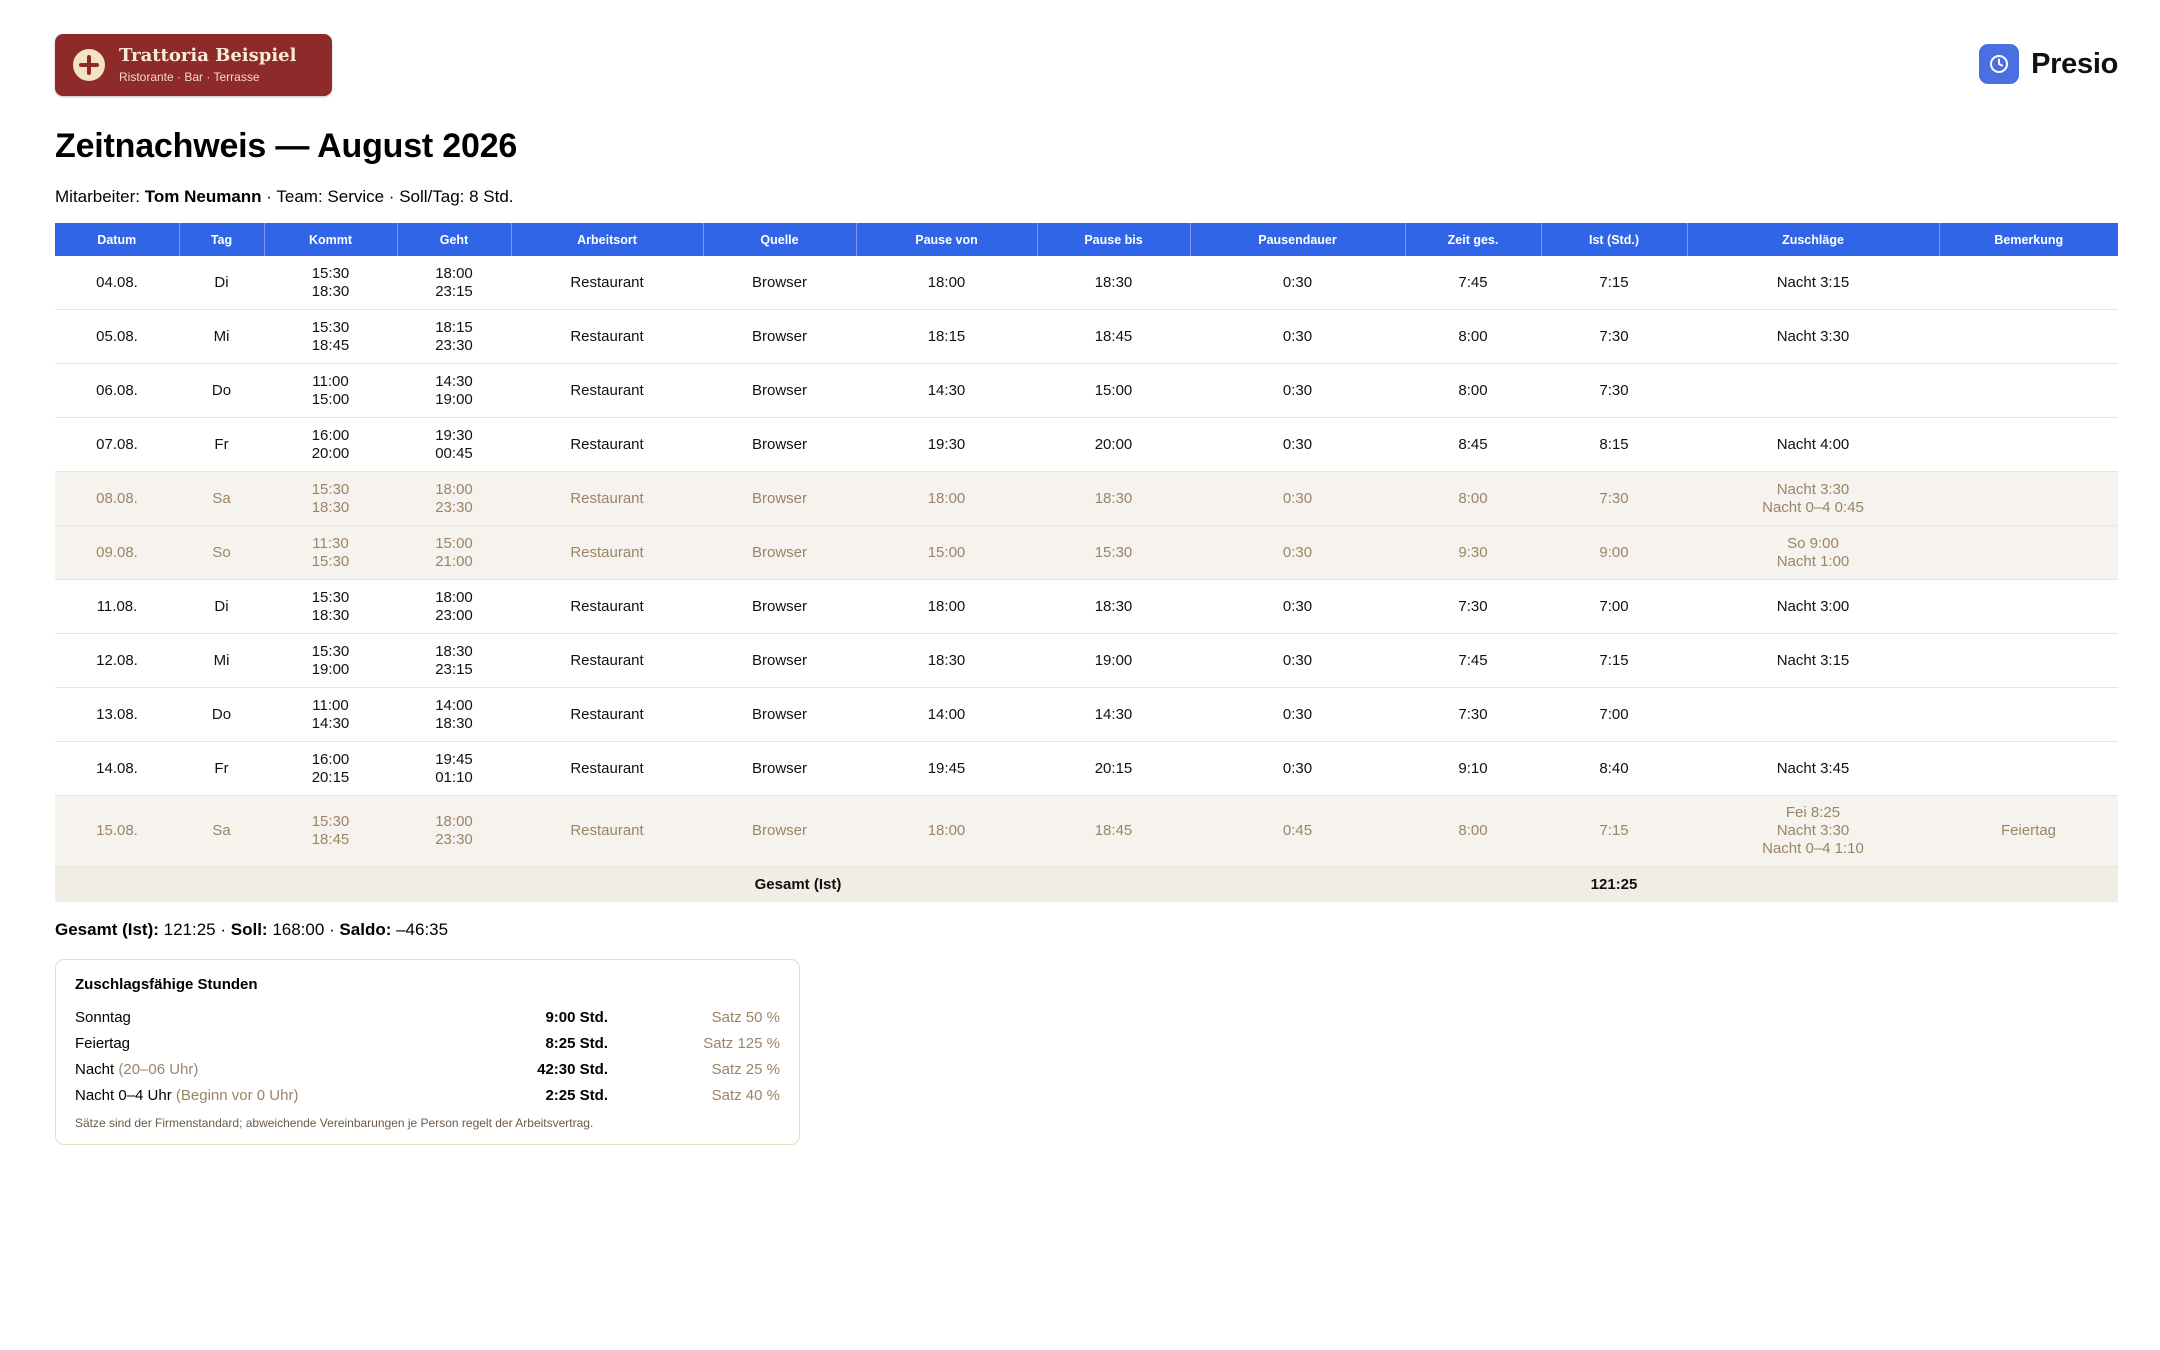 The image size is (2160, 1350). What do you see at coordinates (156, 1069) in the screenshot?
I see `surcharge-hint: (20–06 Uhr)` at bounding box center [156, 1069].